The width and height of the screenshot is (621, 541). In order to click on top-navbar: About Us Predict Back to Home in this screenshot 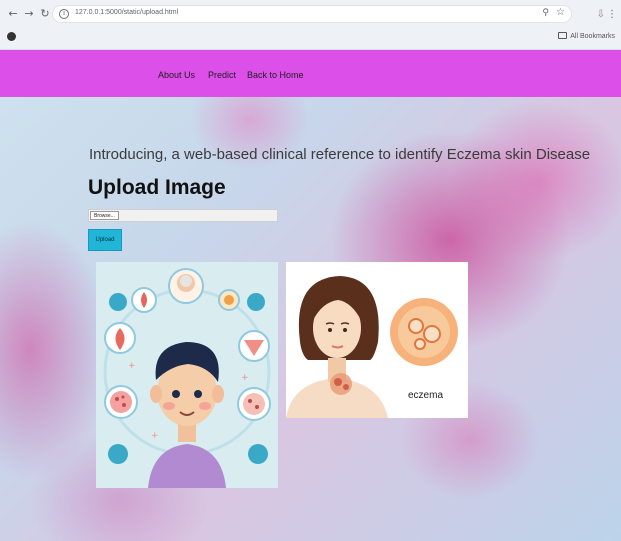, I will do `click(310, 73)`.